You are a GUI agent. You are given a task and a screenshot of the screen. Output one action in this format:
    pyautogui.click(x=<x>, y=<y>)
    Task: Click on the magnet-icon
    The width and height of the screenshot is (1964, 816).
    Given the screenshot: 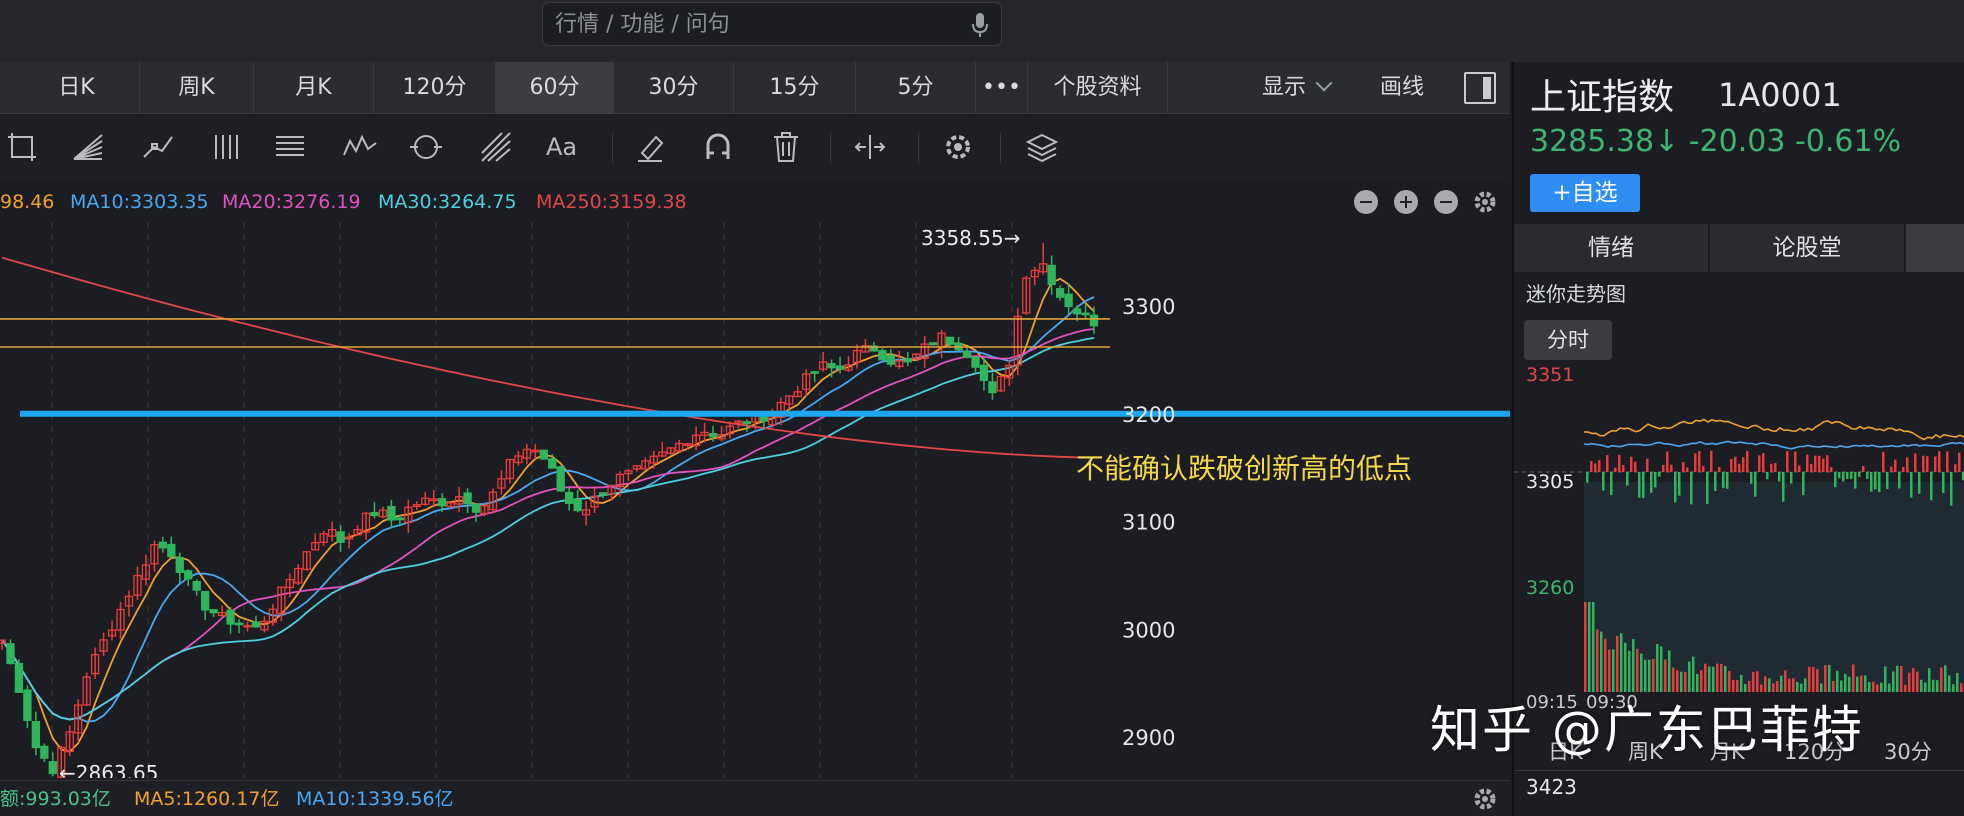 What is the action you would take?
    pyautogui.click(x=718, y=147)
    